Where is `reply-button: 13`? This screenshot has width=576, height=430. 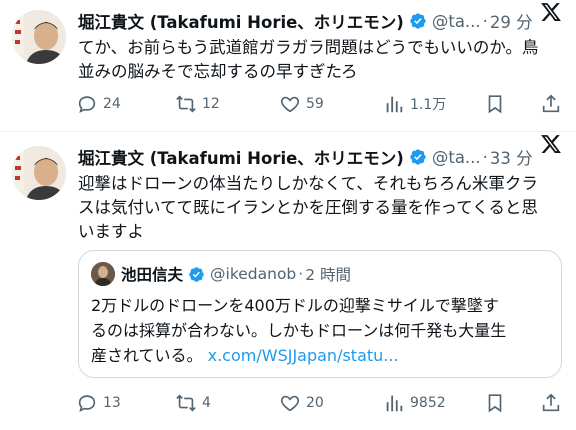 reply-button: 13 is located at coordinates (98, 403).